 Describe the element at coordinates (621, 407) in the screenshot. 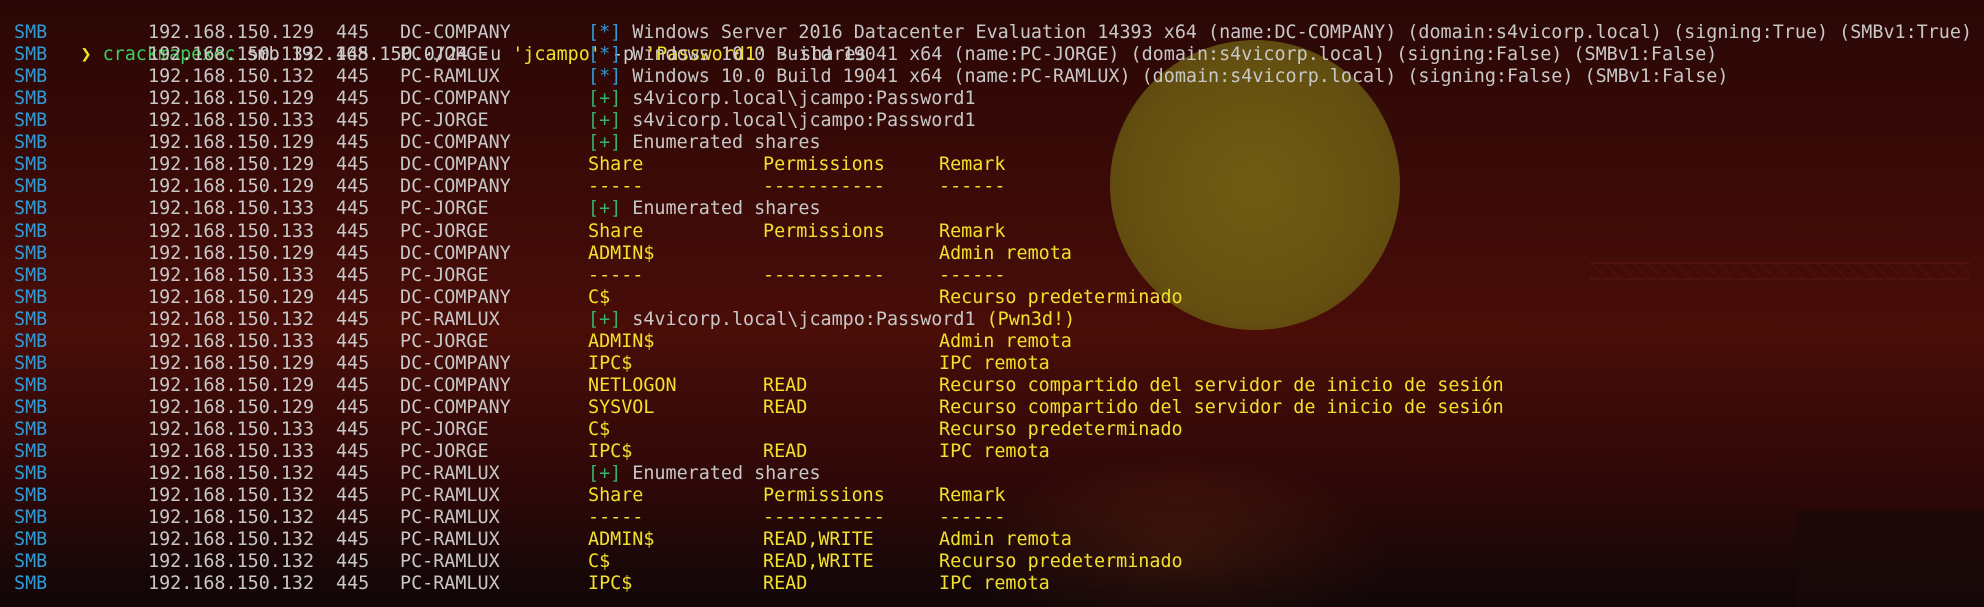

I see `share-name: SYSVOL` at that location.